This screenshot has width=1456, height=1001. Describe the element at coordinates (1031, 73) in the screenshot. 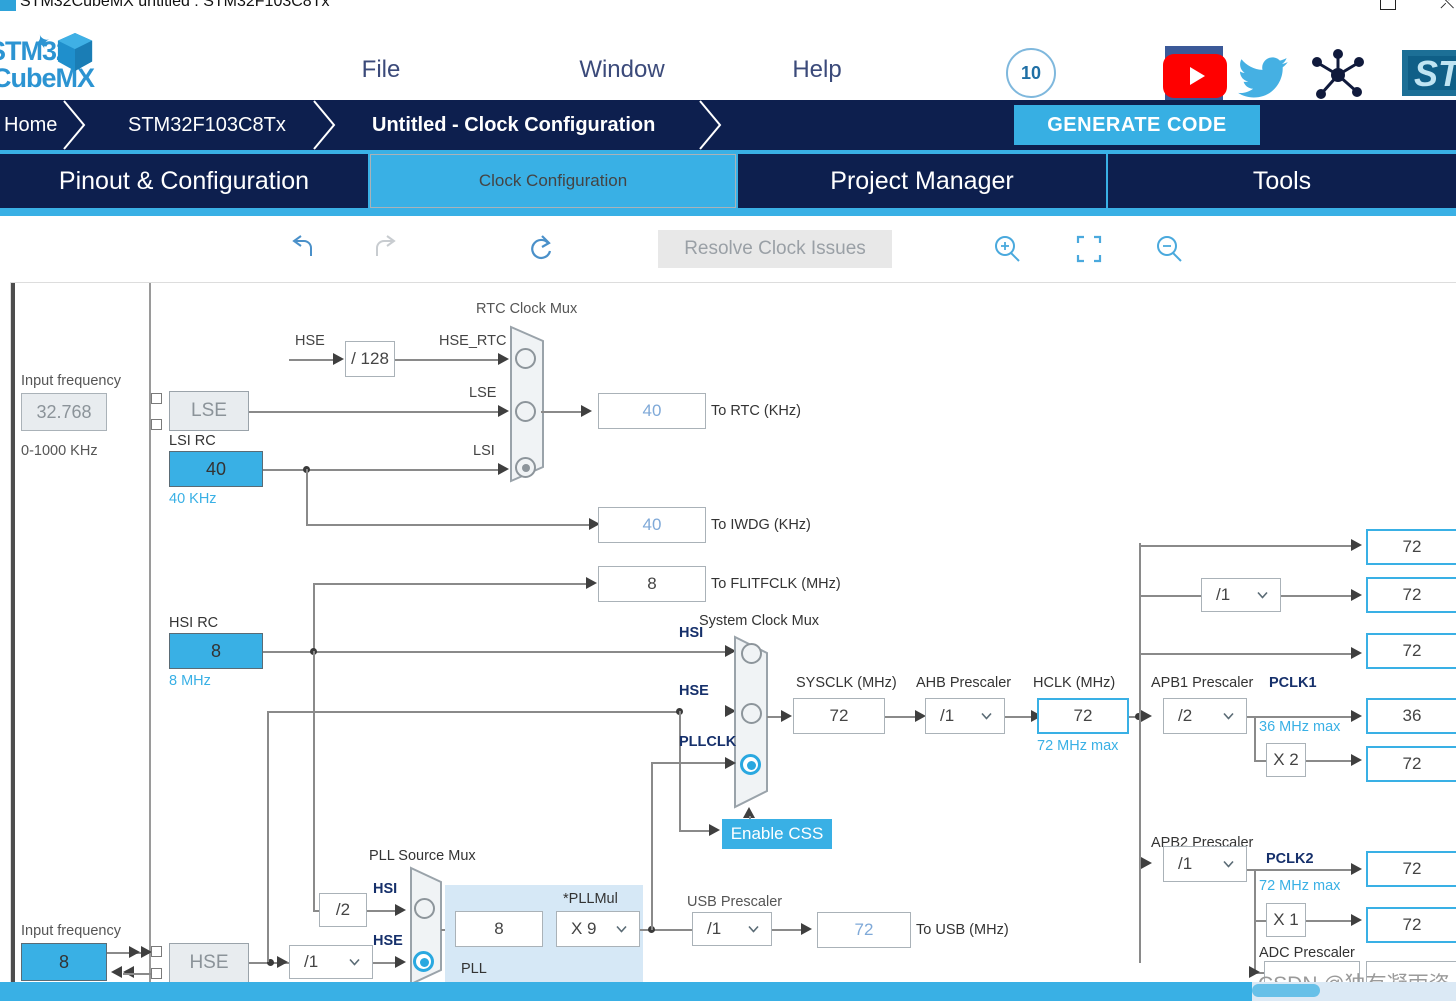

I see `anniversary-10-icon: 10` at that location.